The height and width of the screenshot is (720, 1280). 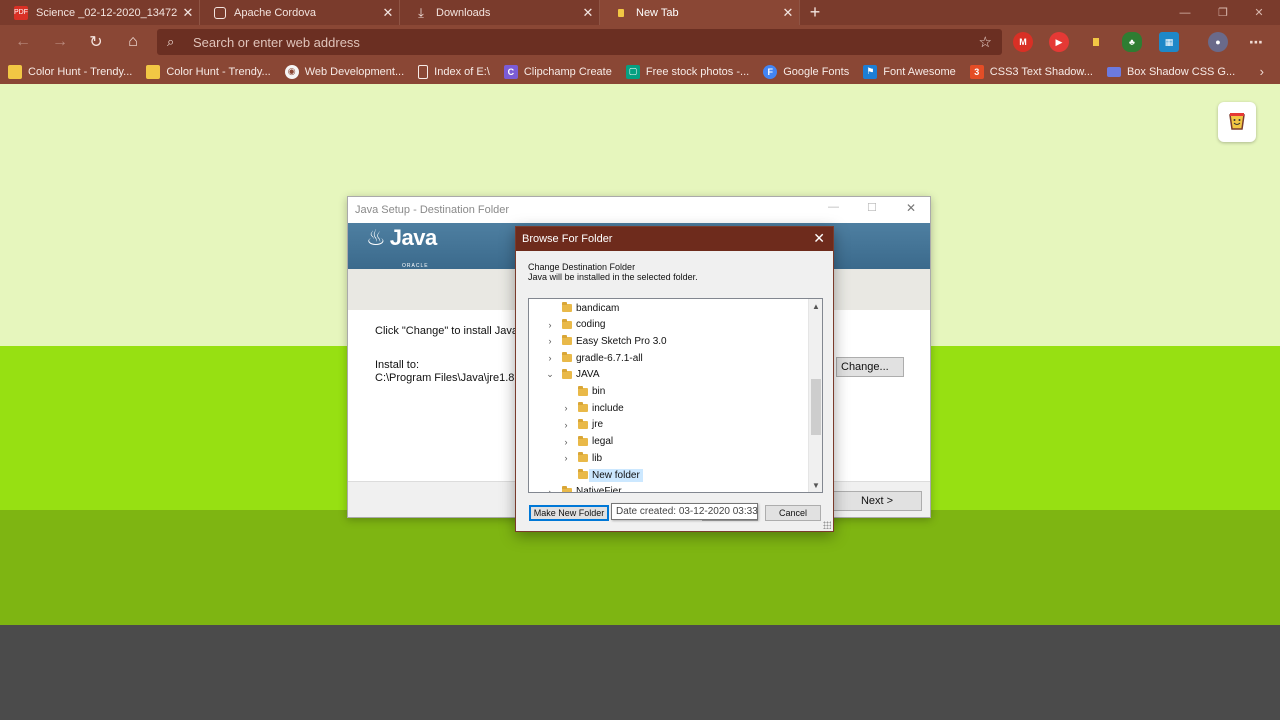 I want to click on tree-folder-item: › NativeFier, so click(x=669, y=488).